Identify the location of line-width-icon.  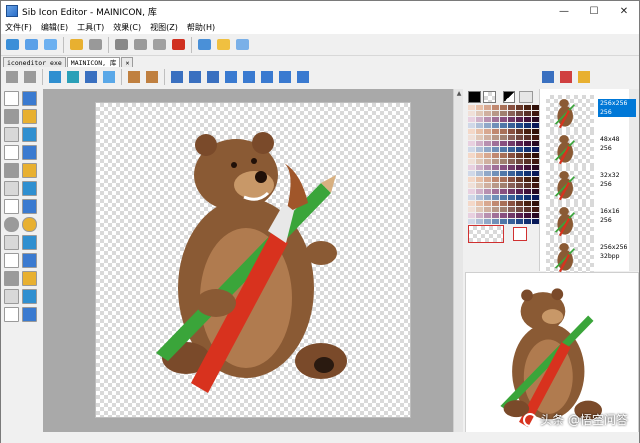
(11, 260).